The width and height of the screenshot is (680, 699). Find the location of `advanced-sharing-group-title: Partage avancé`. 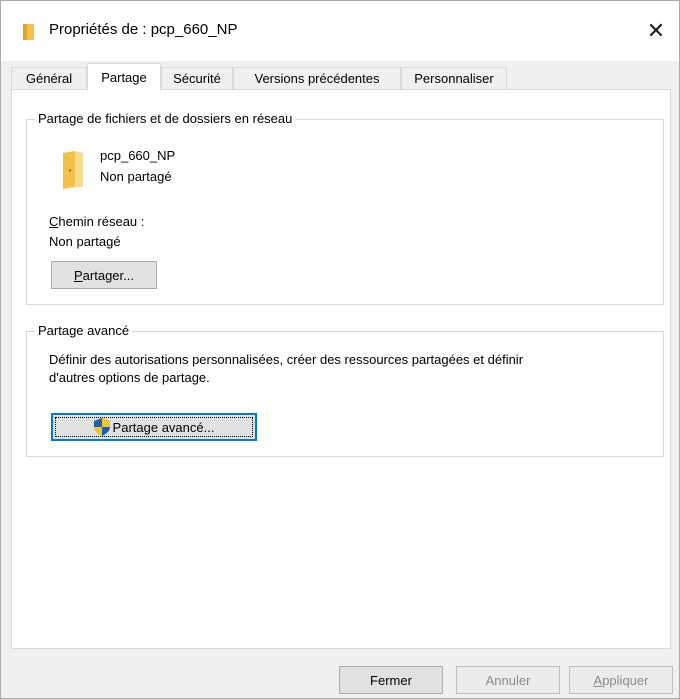

advanced-sharing-group-title: Partage avancé is located at coordinates (84, 330).